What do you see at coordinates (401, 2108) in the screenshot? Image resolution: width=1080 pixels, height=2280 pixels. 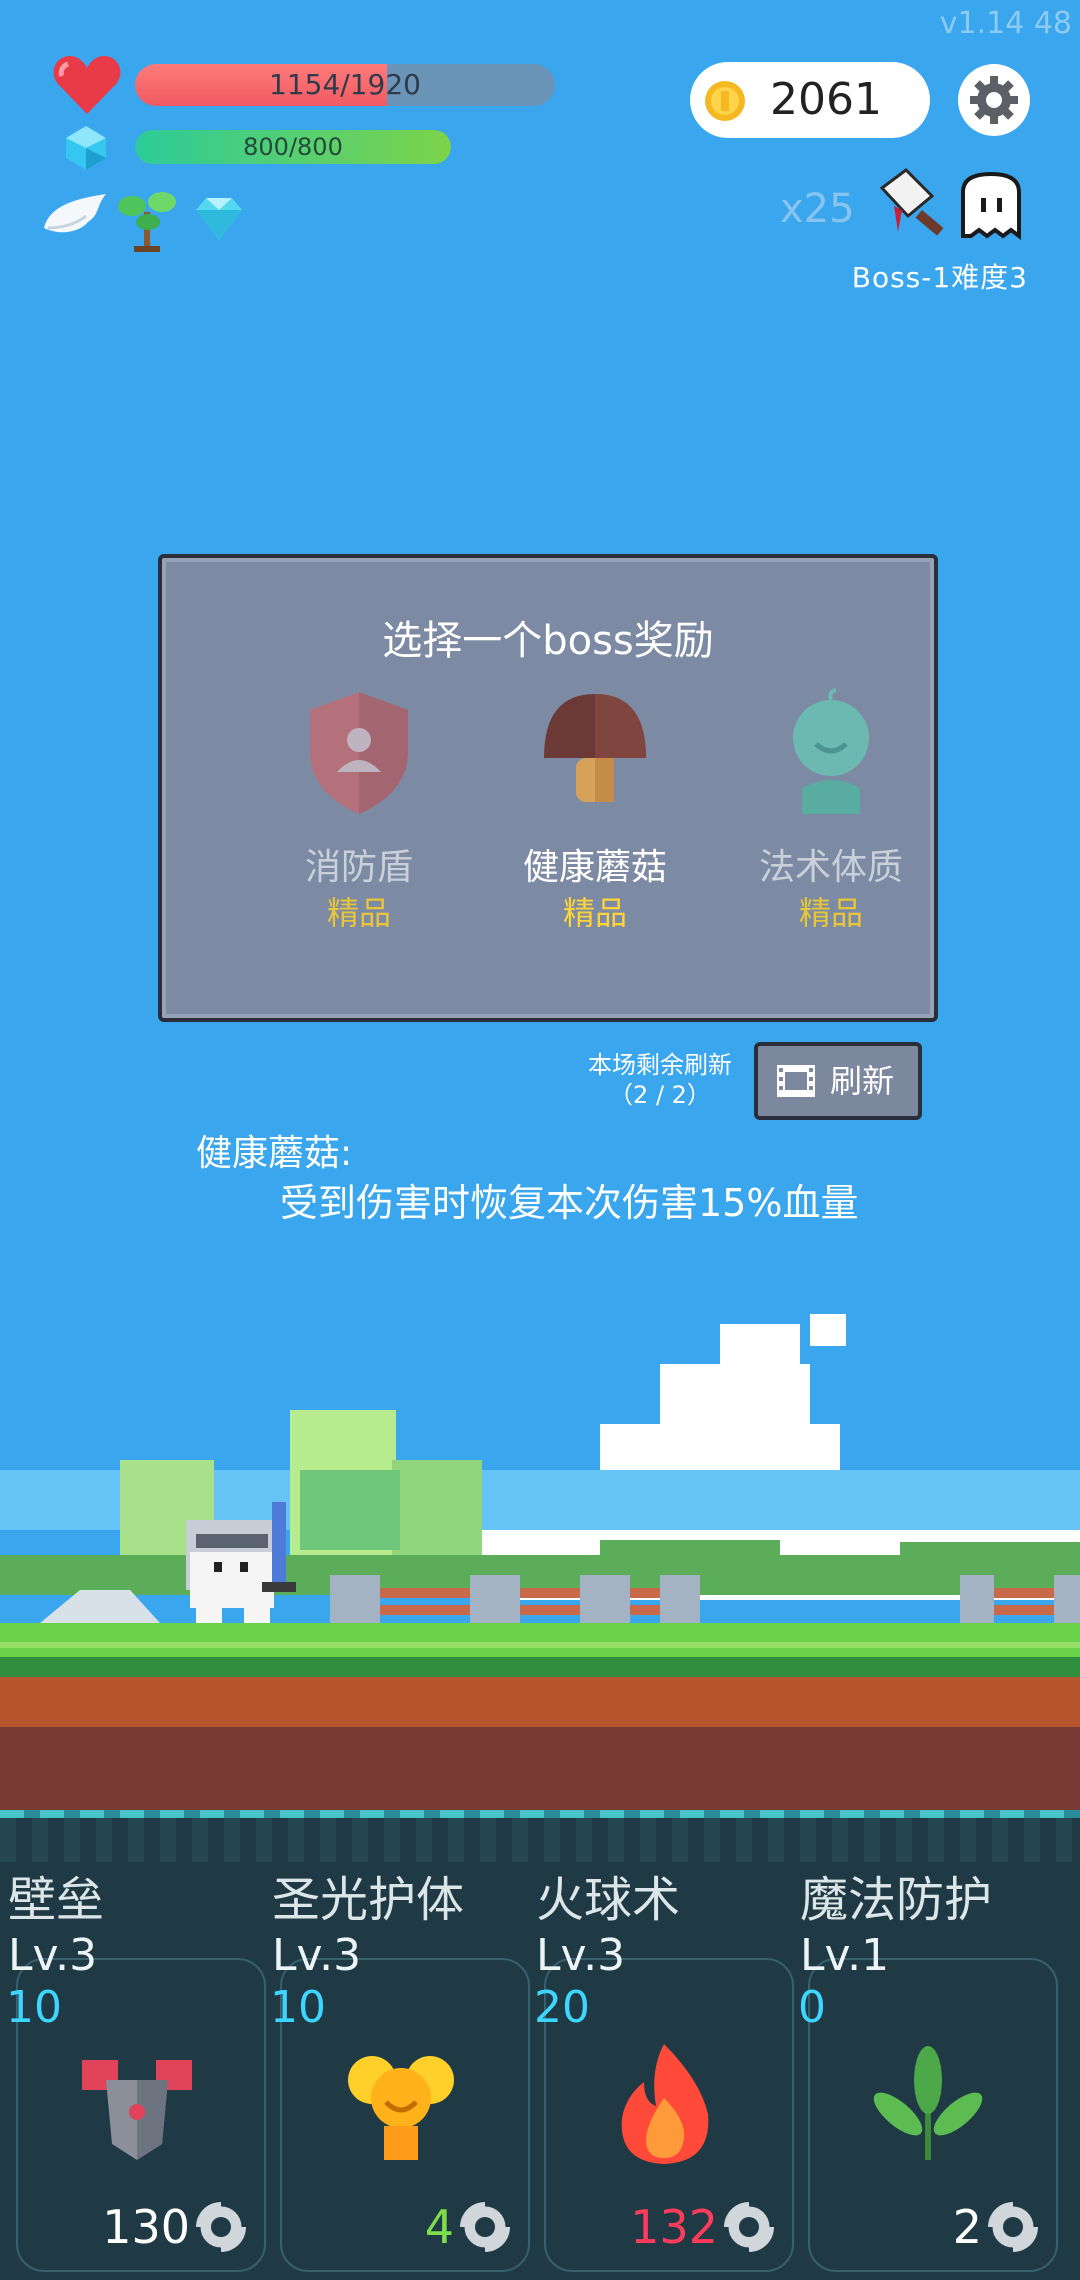 I see `holy-light-icon` at bounding box center [401, 2108].